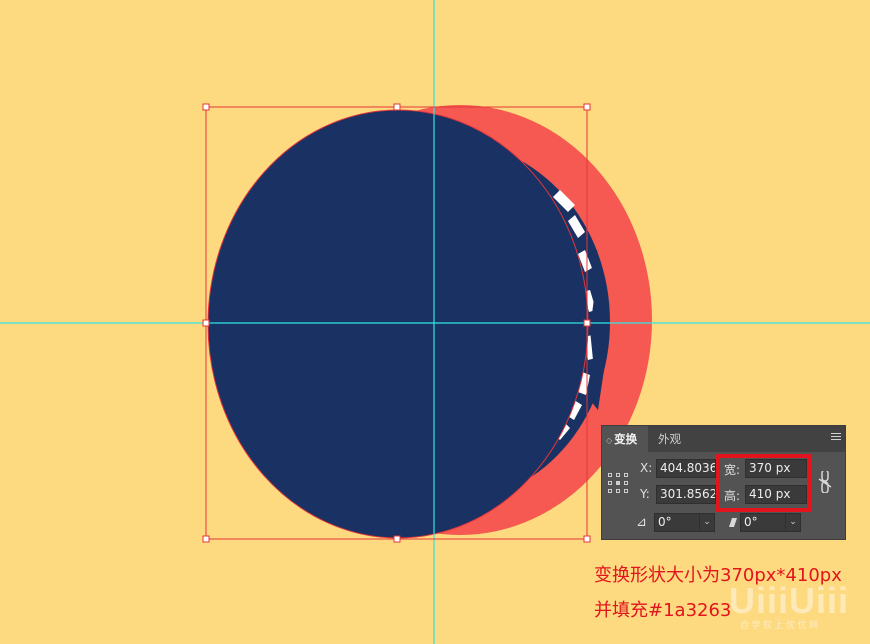  I want to click on panel-menu-icon, so click(836, 438).